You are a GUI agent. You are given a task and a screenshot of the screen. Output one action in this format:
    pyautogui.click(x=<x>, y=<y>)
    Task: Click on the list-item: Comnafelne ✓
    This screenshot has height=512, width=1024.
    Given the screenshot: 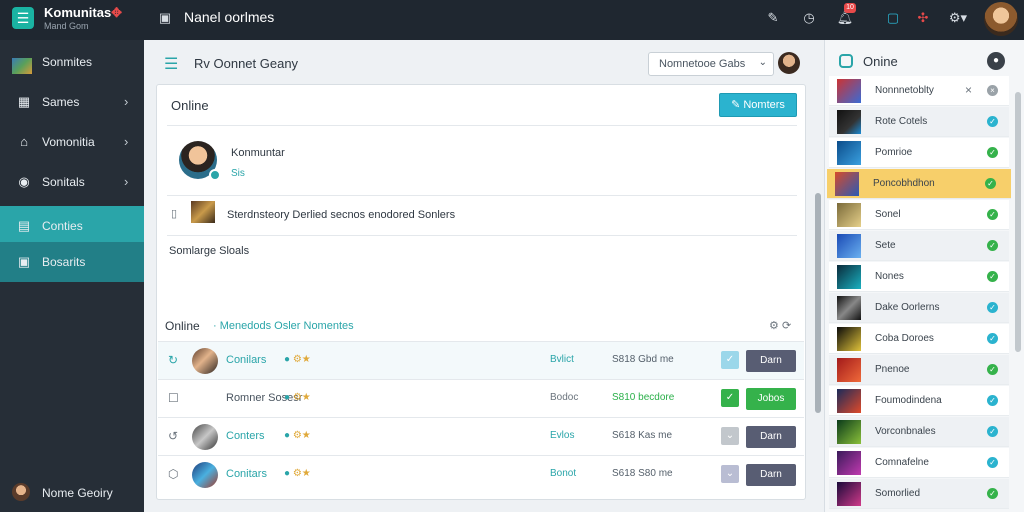 What is the action you would take?
    pyautogui.click(x=919, y=463)
    